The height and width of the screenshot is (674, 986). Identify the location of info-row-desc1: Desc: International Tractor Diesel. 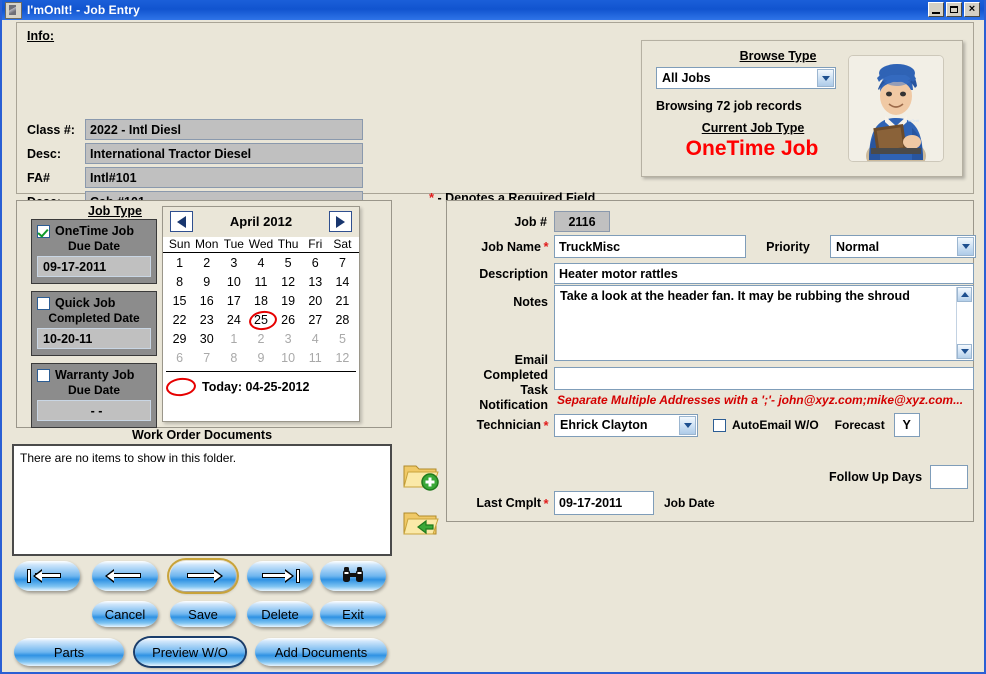
(195, 153).